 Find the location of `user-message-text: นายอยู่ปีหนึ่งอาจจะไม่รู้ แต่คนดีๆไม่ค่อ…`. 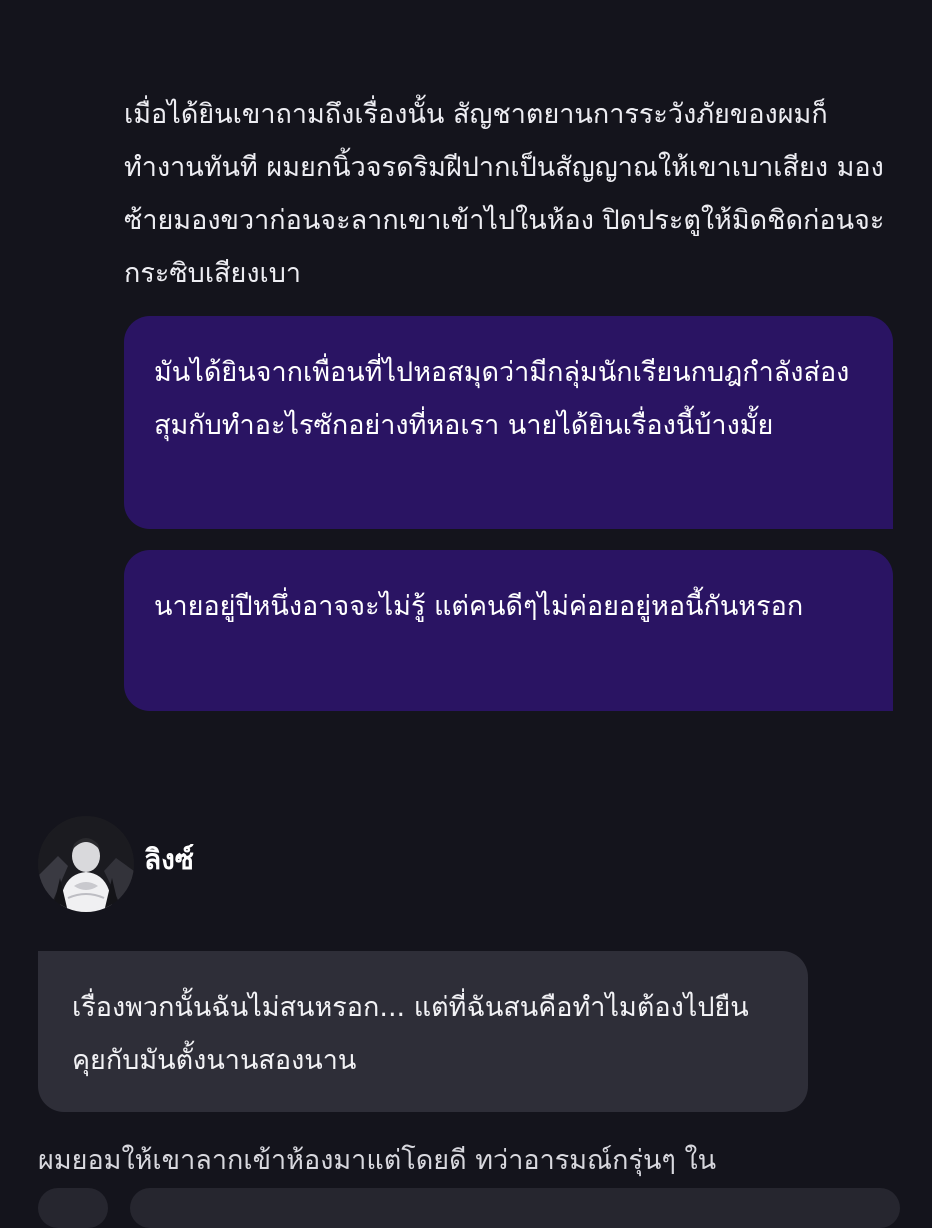

user-message-text: นายอยู่ปีหนึ่งอาจจะไม่รู้ แต่คนดีๆไม่ค่อ… is located at coordinates (479, 606).